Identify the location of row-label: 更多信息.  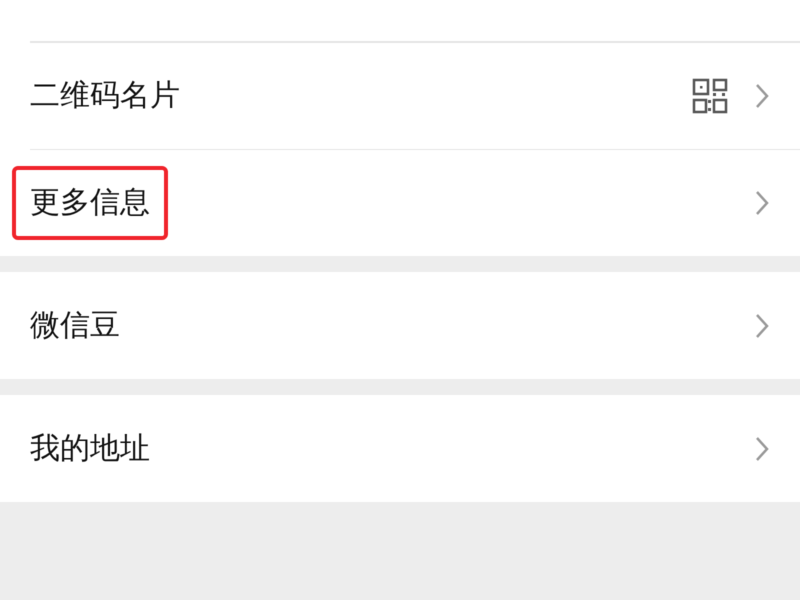
(90, 203).